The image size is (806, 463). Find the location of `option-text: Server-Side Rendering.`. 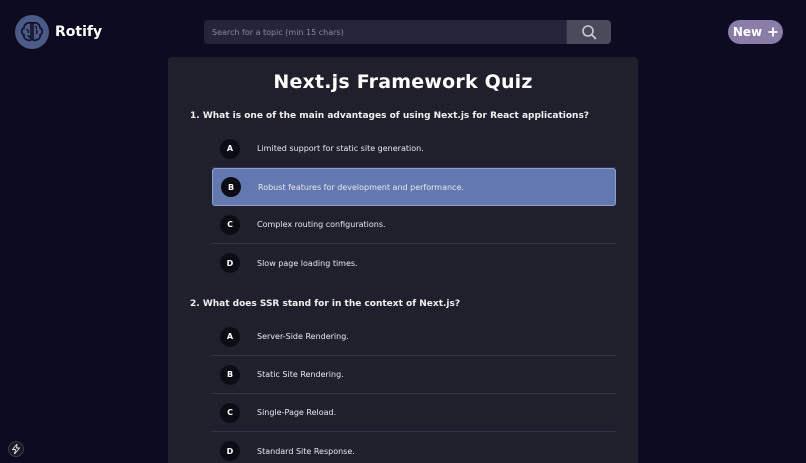

option-text: Server-Side Rendering. is located at coordinates (303, 336).